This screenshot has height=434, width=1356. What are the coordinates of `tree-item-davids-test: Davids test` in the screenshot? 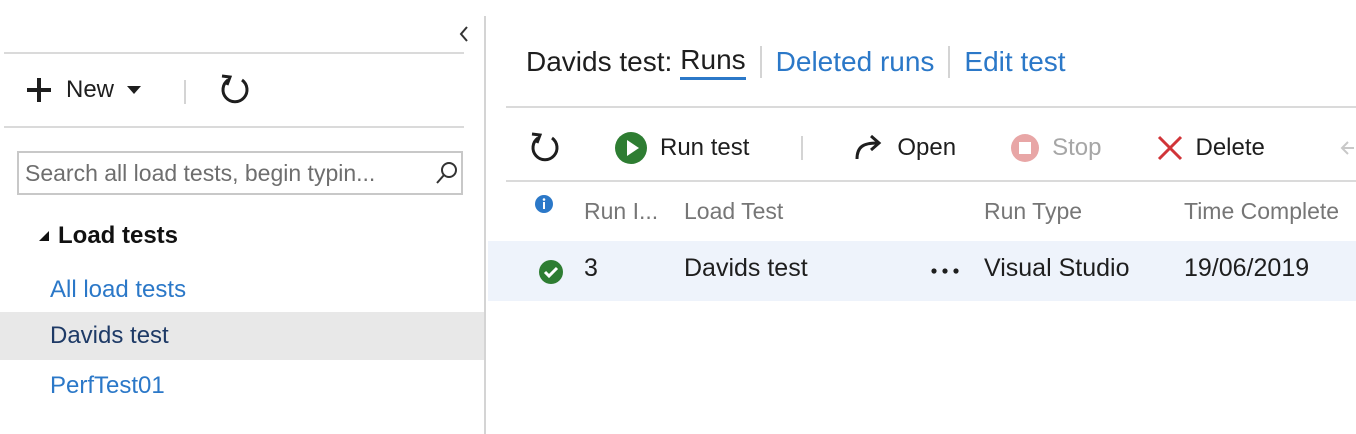 It's located at (242, 336).